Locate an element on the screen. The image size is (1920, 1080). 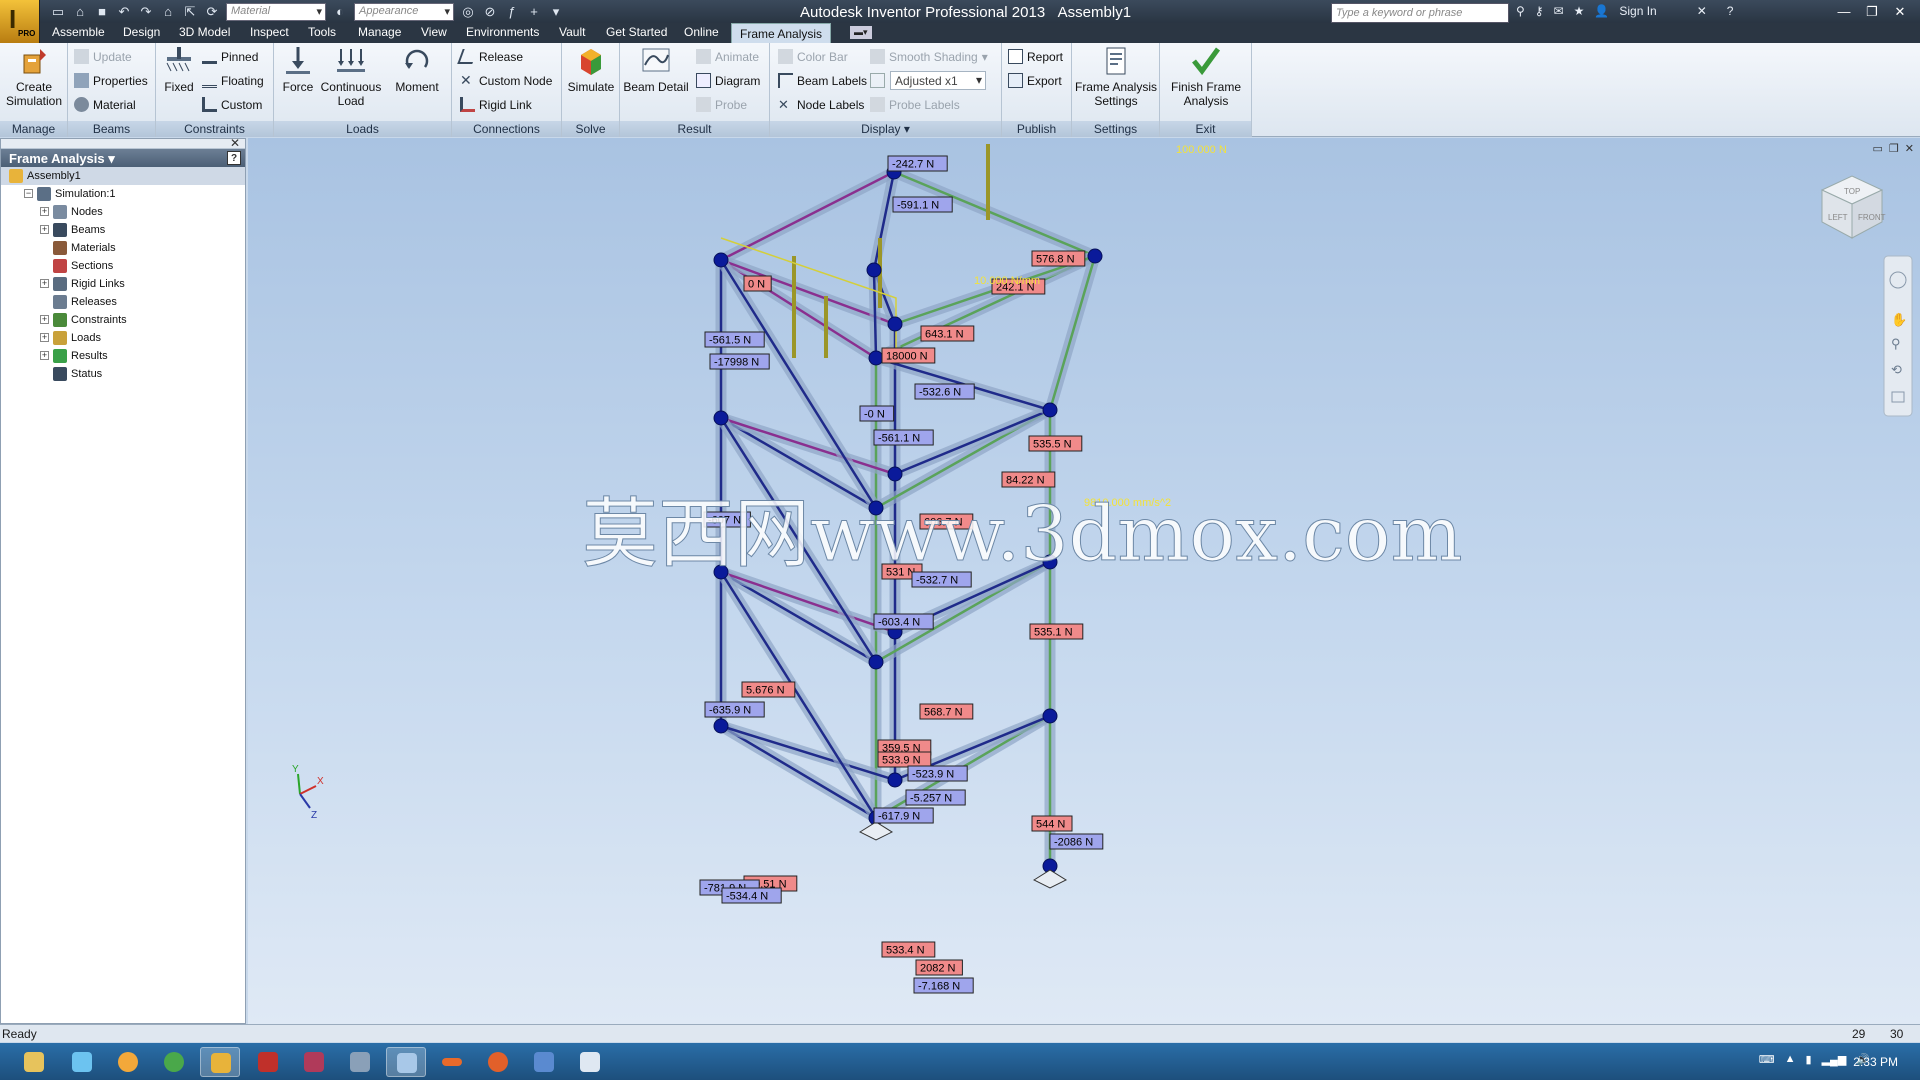
rigid-link-button: Rigid Link is located at coordinates (496, 104).